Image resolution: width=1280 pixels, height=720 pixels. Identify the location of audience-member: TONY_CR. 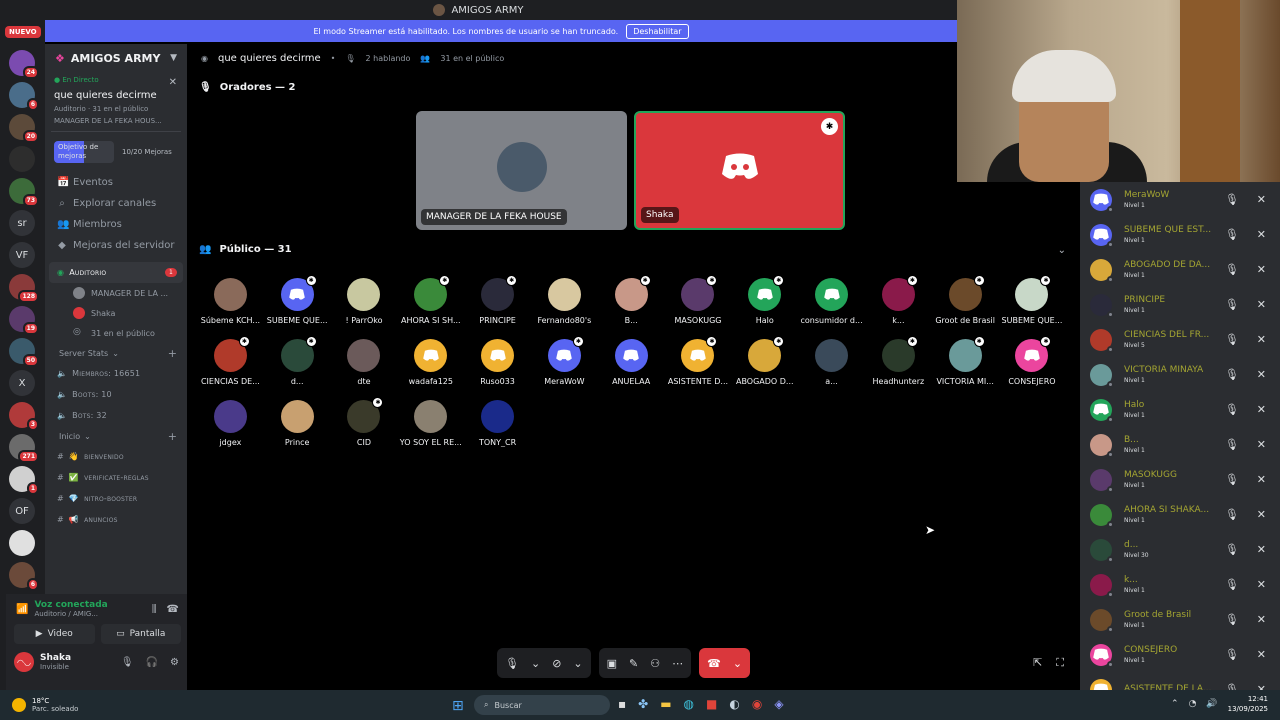
(497, 423).